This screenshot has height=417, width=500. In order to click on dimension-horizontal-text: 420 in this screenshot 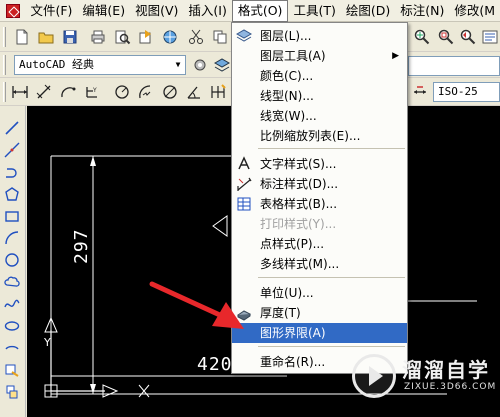, I will do `click(215, 364)`.